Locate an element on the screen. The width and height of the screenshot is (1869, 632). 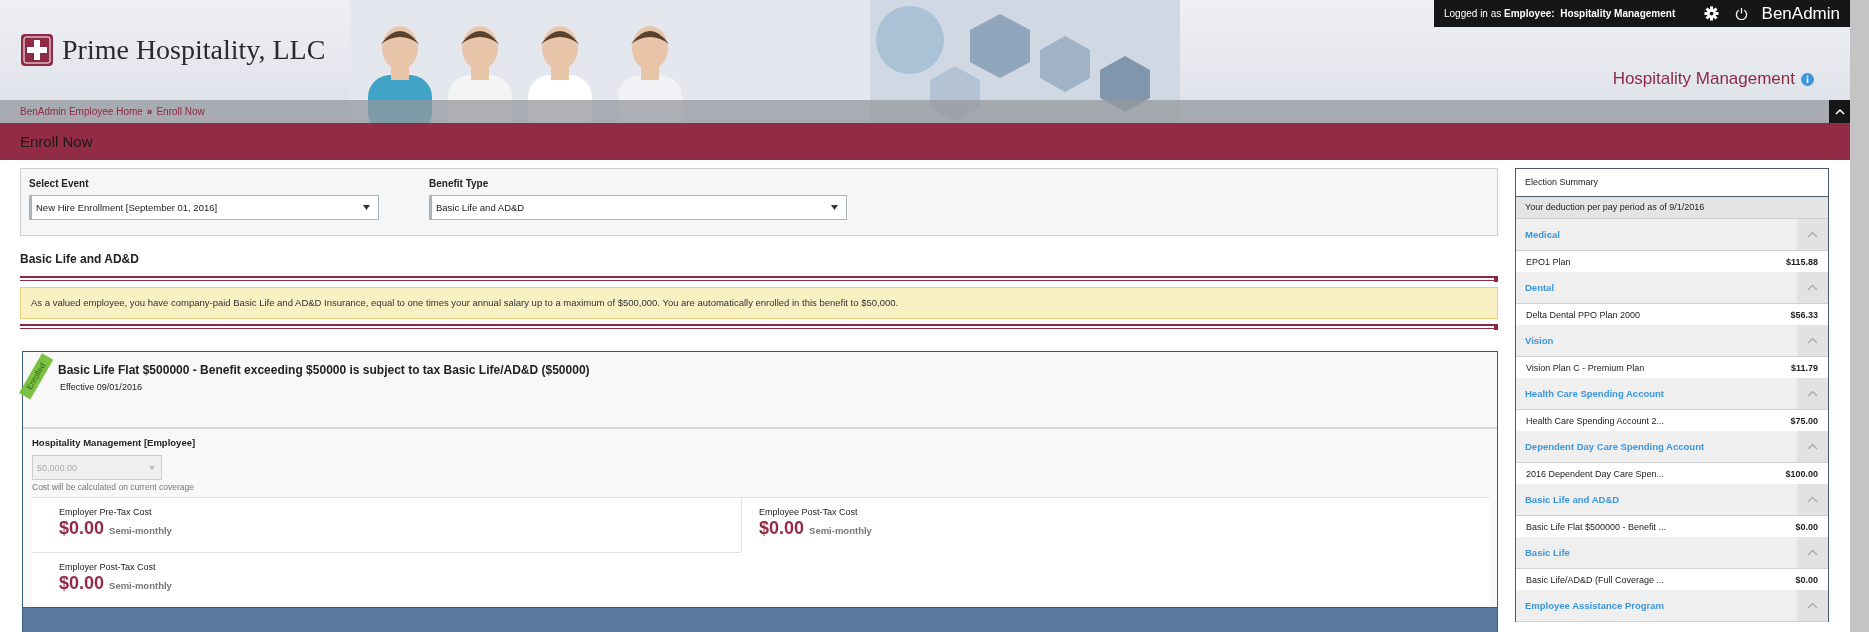
plan-name: EPO1 Plan is located at coordinates (1548, 261).